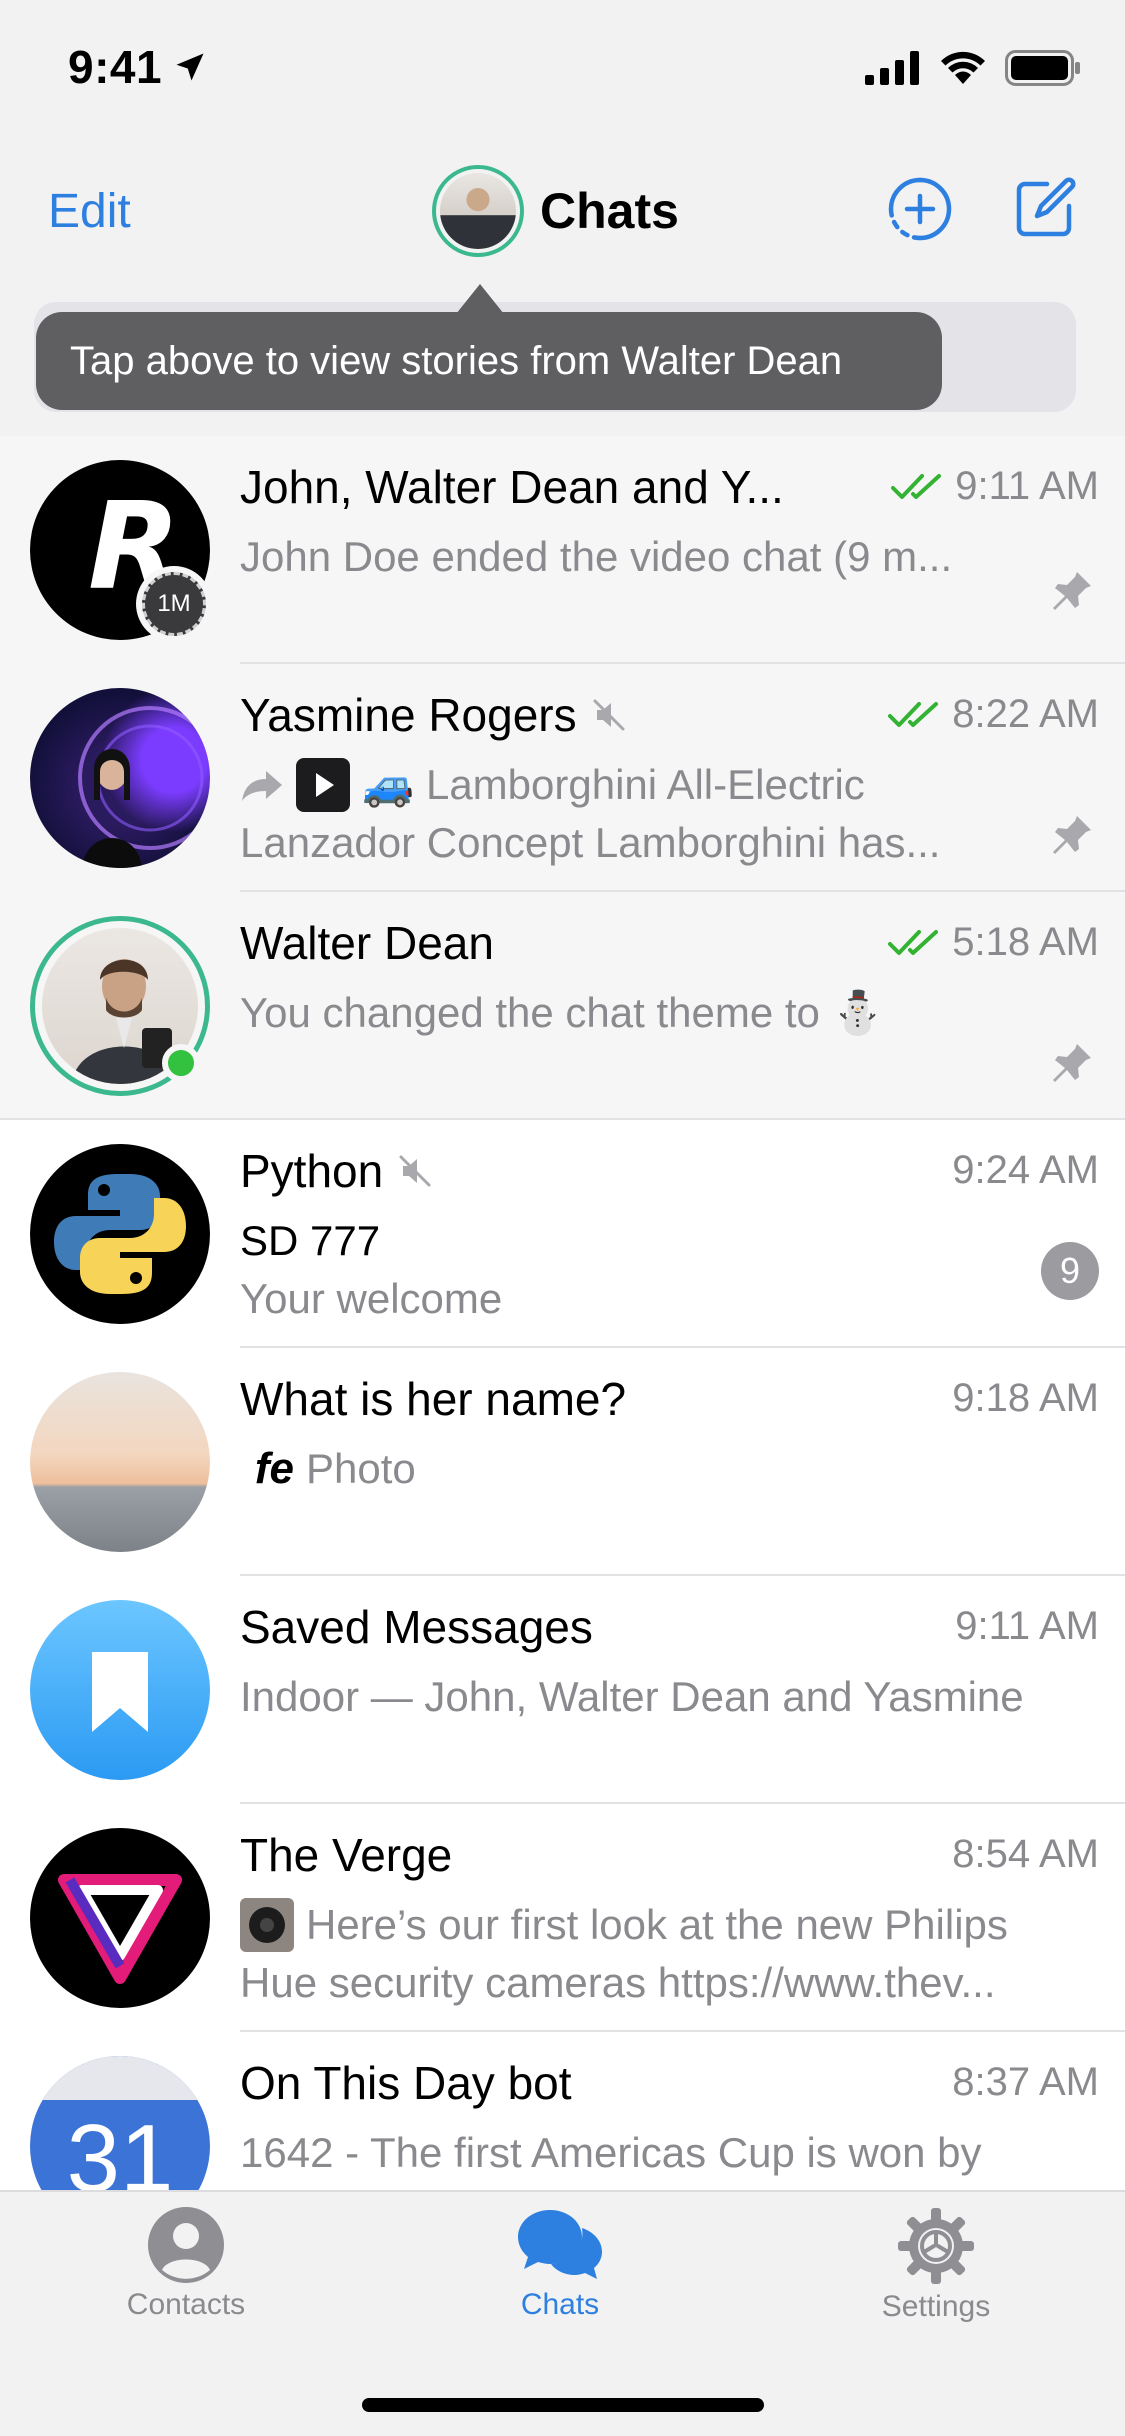 The height and width of the screenshot is (2436, 1125). I want to click on chat-time: 8:22 AM, so click(993, 714).